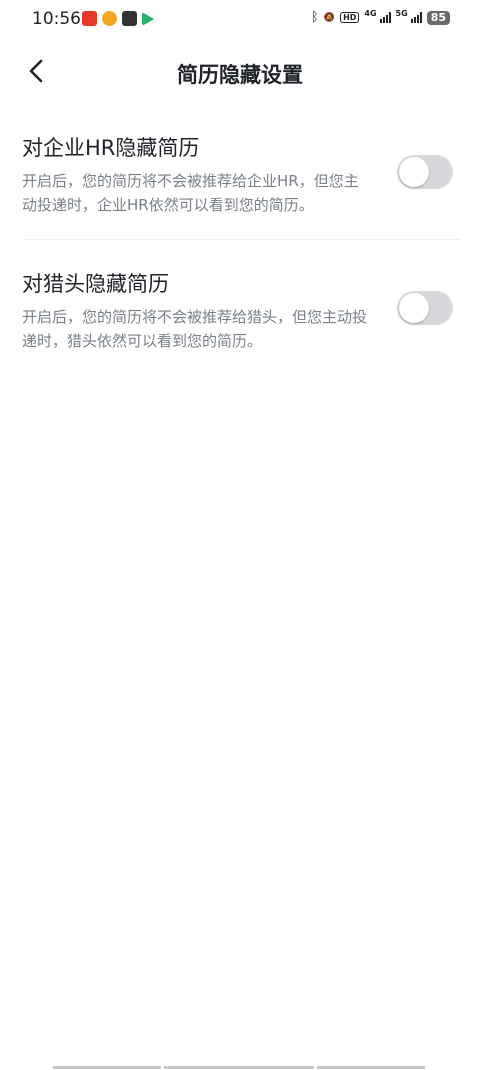  What do you see at coordinates (148, 19) in the screenshot?
I see `video-app-icon` at bounding box center [148, 19].